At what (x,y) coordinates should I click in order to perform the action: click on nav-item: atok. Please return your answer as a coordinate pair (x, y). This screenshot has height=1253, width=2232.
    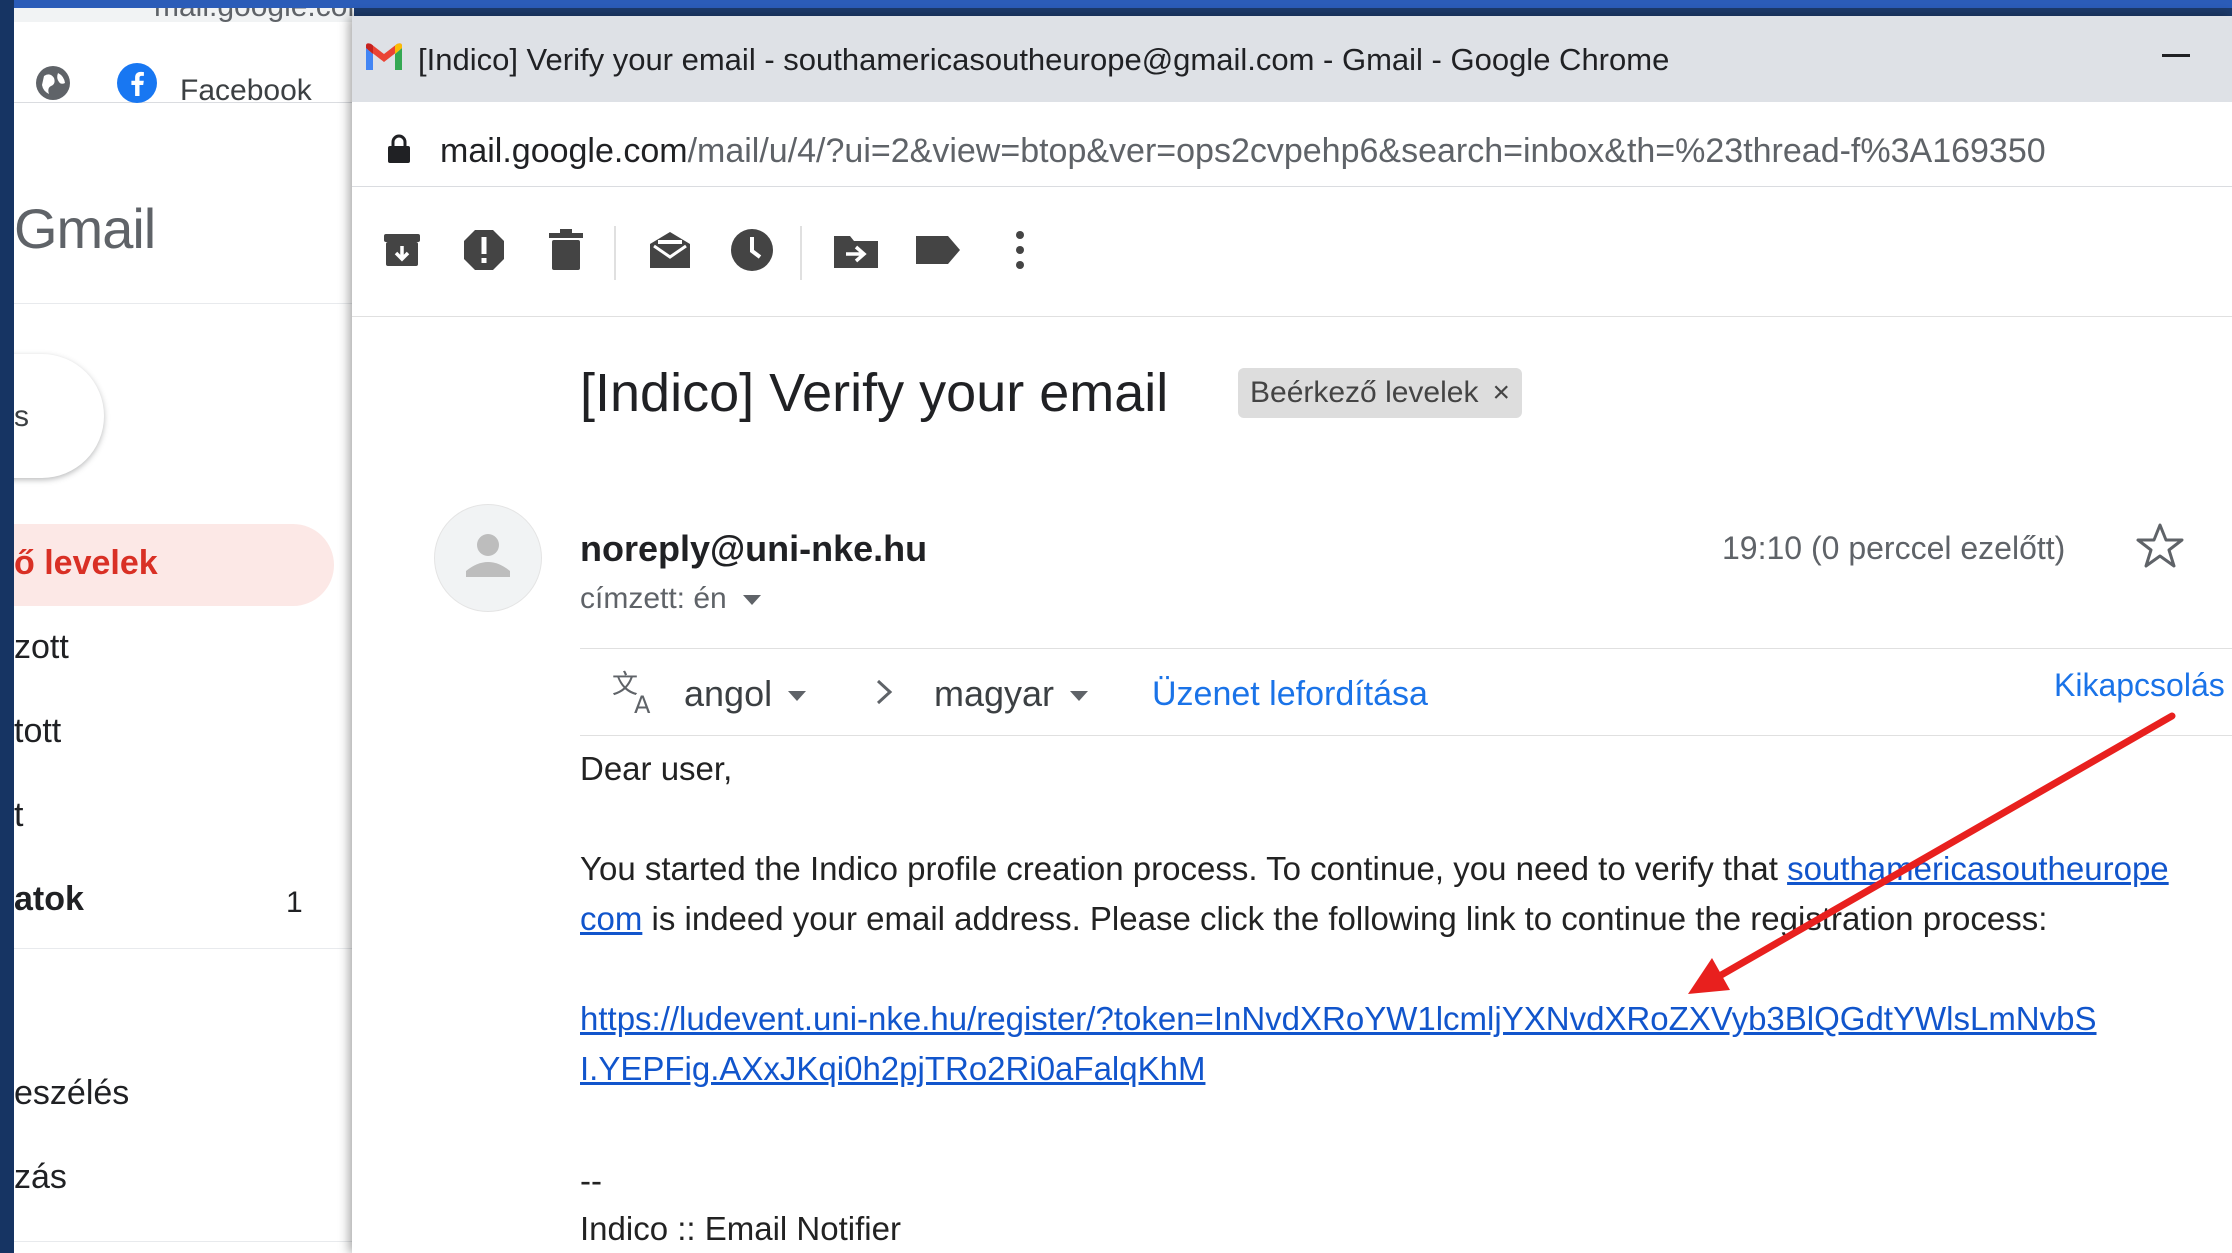
    Looking at the image, I should click on (49, 899).